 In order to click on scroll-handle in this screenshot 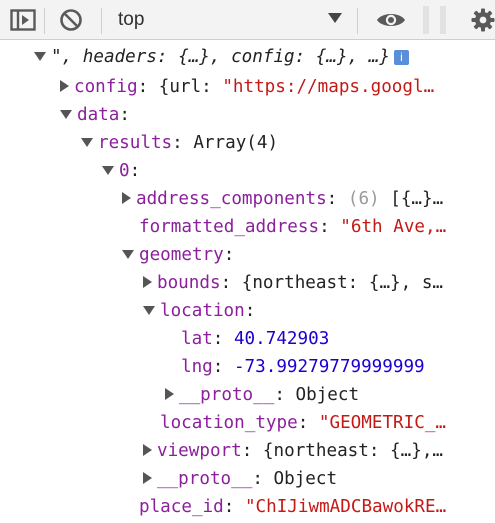, I will do `click(443, 20)`.